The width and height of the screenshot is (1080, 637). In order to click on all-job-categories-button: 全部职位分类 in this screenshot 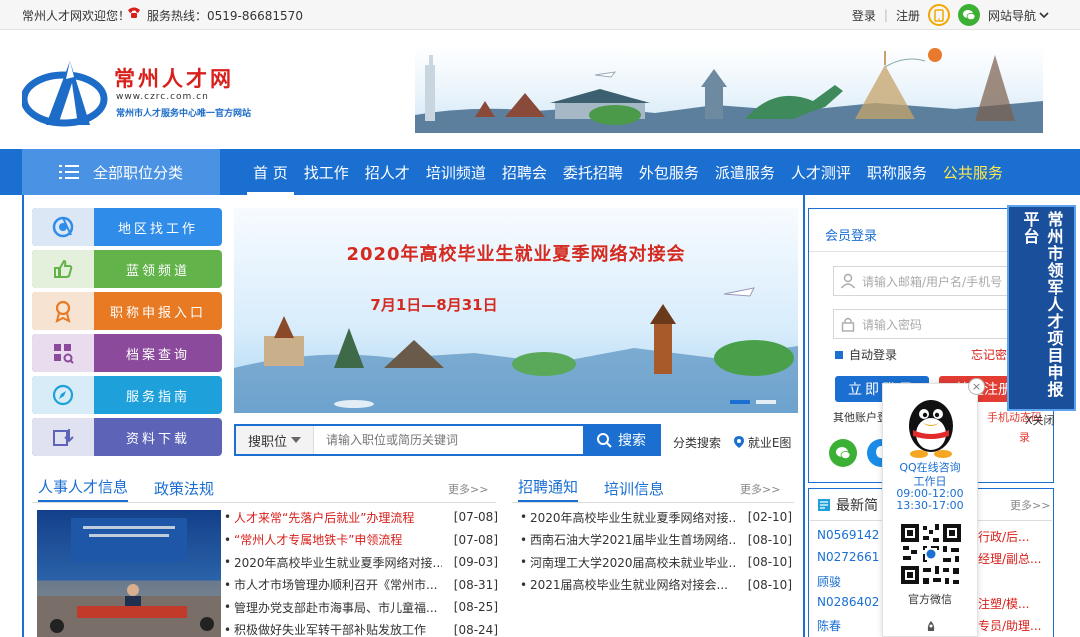, I will do `click(121, 172)`.